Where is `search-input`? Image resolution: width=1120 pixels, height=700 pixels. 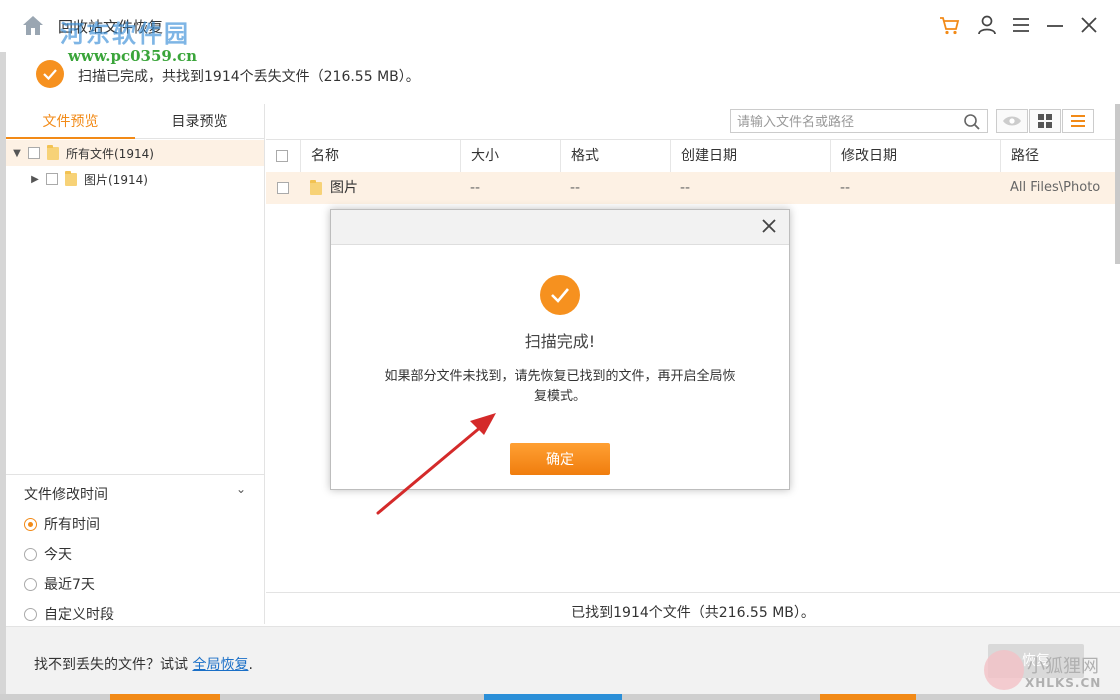
search-input is located at coordinates (847, 122).